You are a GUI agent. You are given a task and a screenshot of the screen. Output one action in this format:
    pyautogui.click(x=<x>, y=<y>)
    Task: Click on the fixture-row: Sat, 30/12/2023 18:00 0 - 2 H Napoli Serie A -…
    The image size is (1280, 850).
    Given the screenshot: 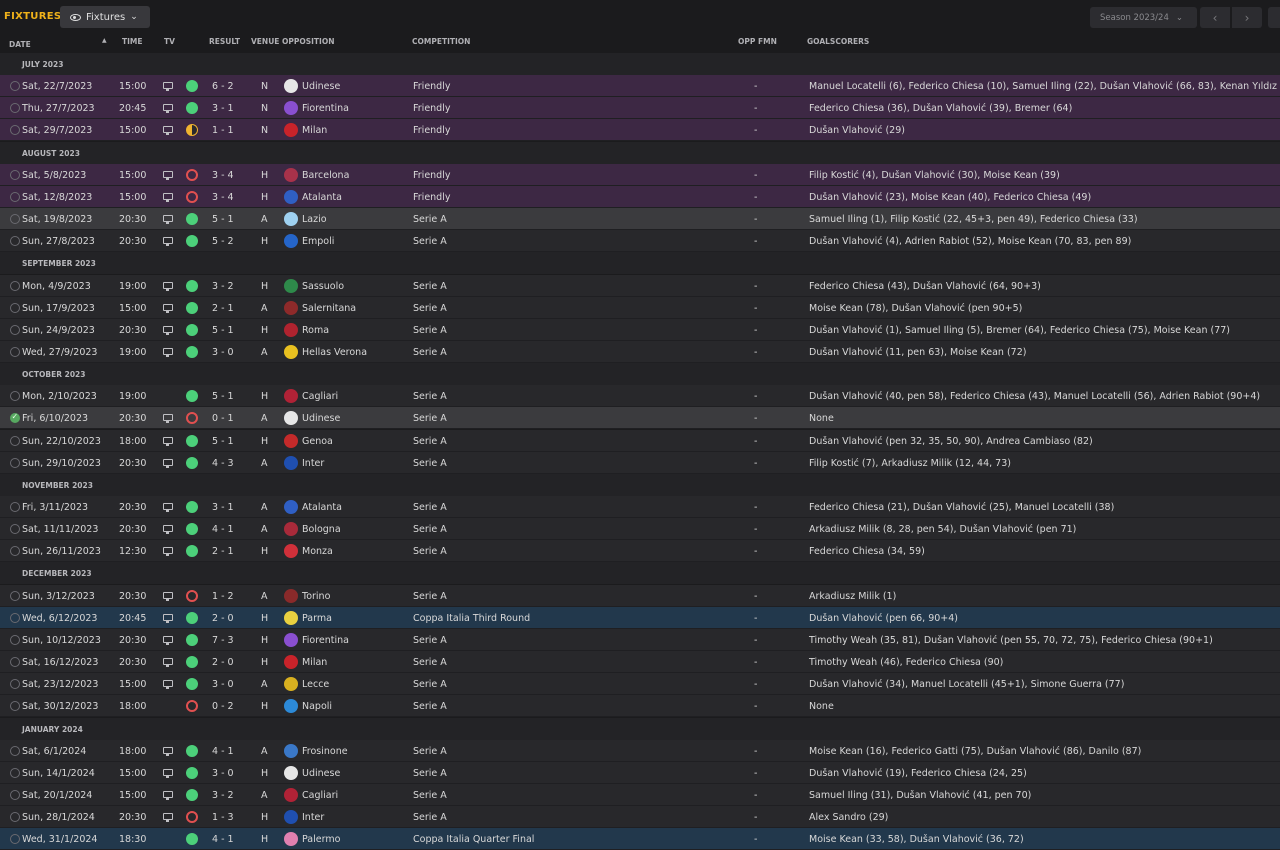 What is the action you would take?
    pyautogui.click(x=640, y=706)
    